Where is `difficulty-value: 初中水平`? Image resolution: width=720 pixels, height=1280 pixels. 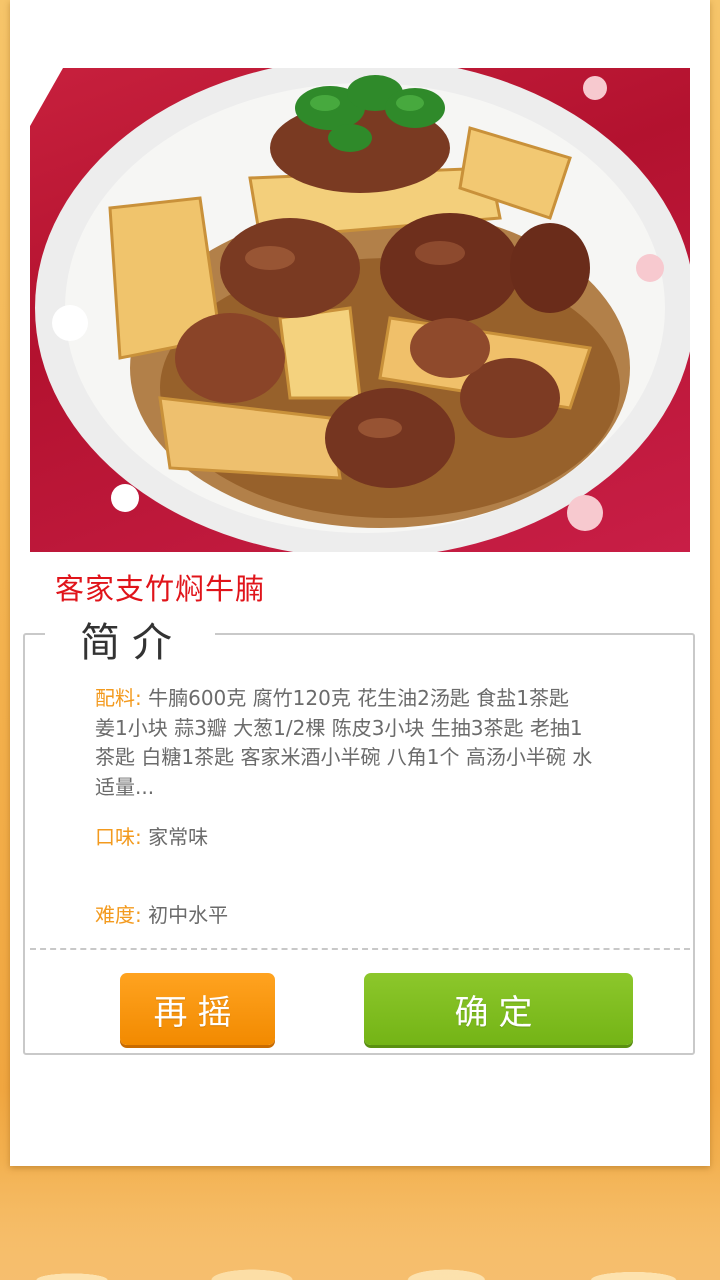
difficulty-value: 初中水平 is located at coordinates (188, 915).